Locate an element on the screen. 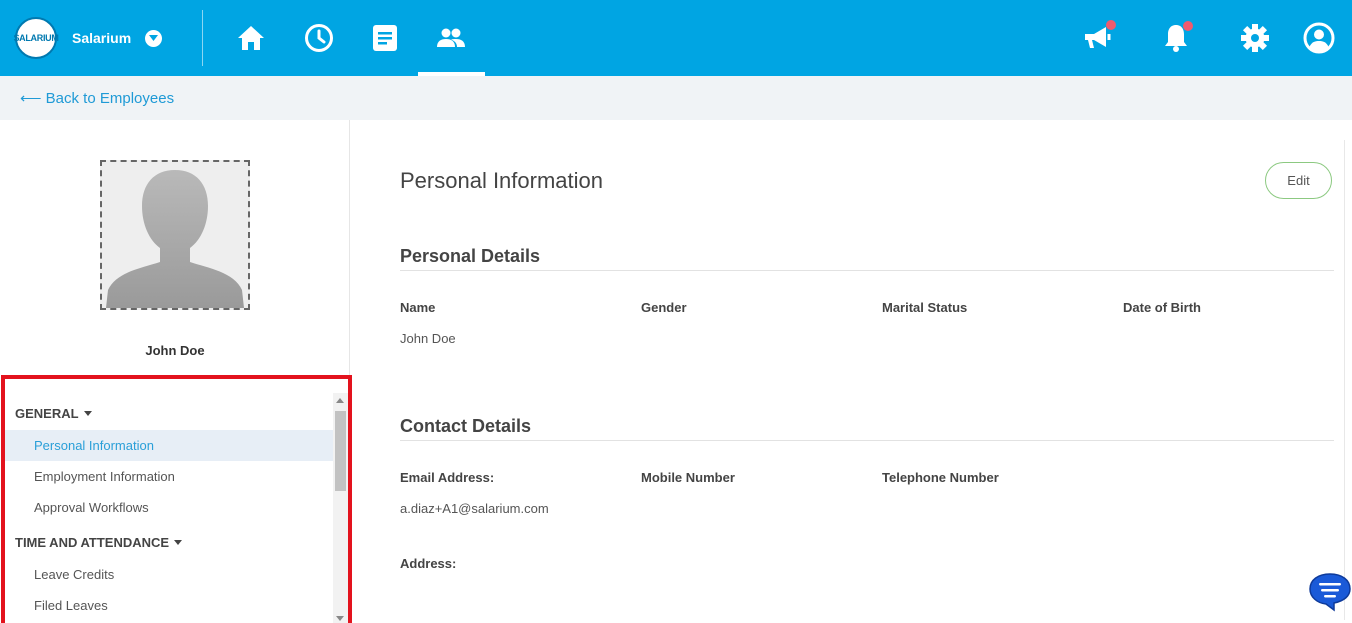 Image resolution: width=1352 pixels, height=623 pixels. contact-details-title: Contact Details is located at coordinates (466, 426).